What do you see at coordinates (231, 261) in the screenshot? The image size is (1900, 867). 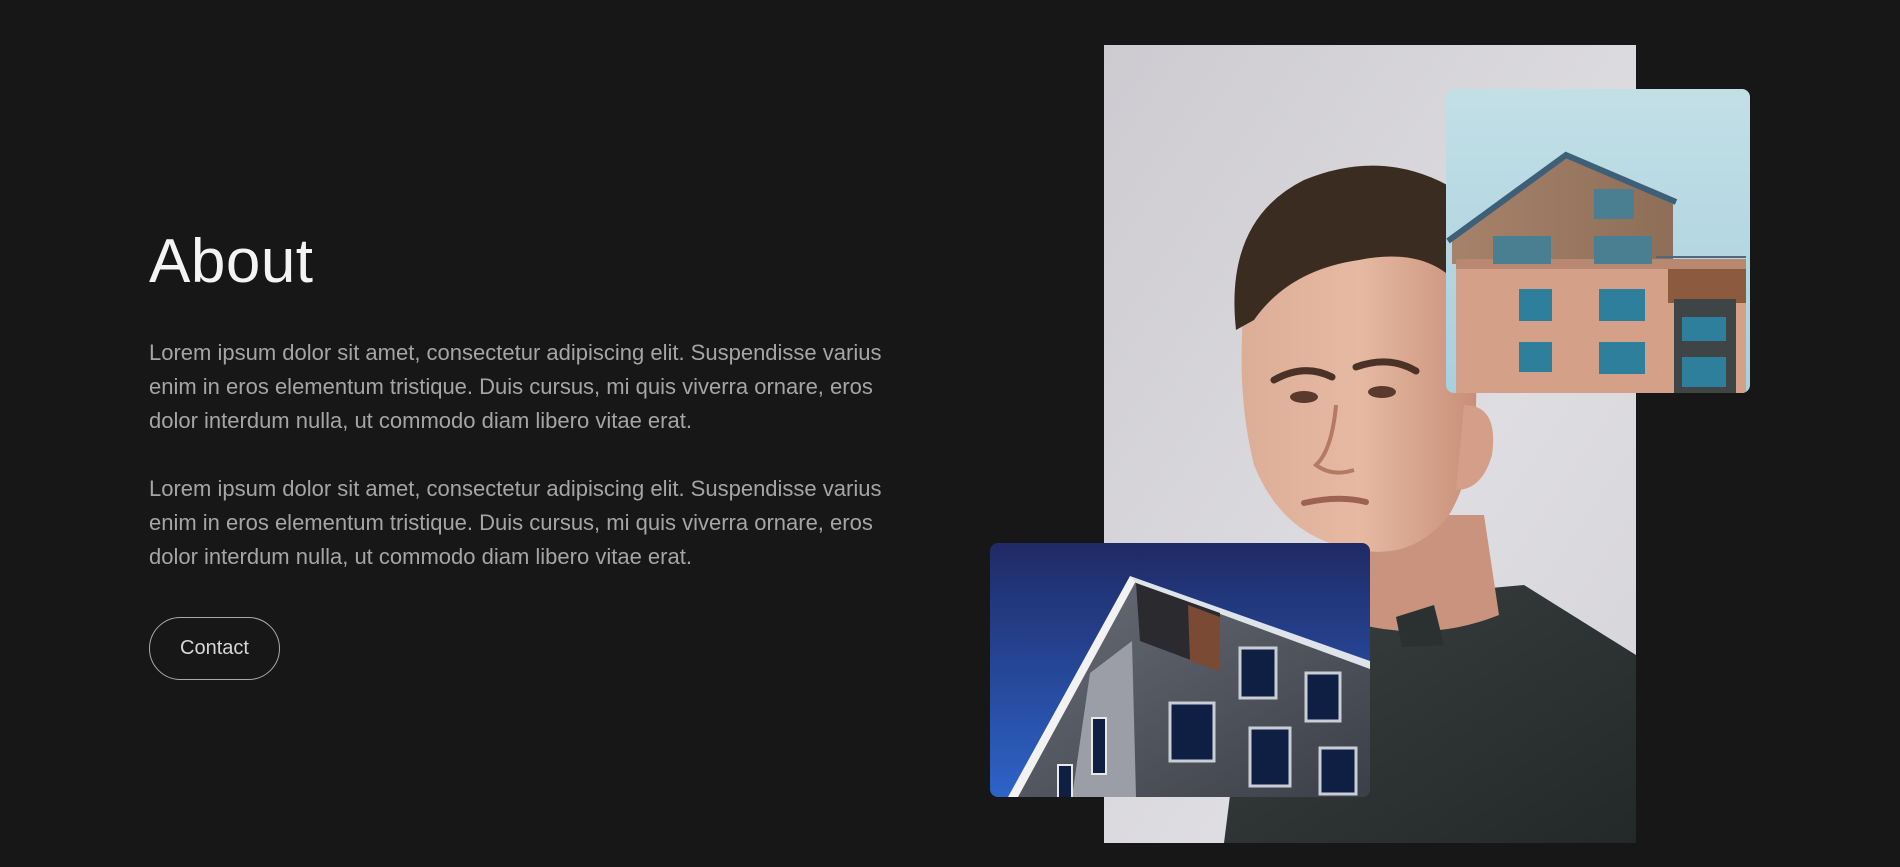 I see `about-title: About` at bounding box center [231, 261].